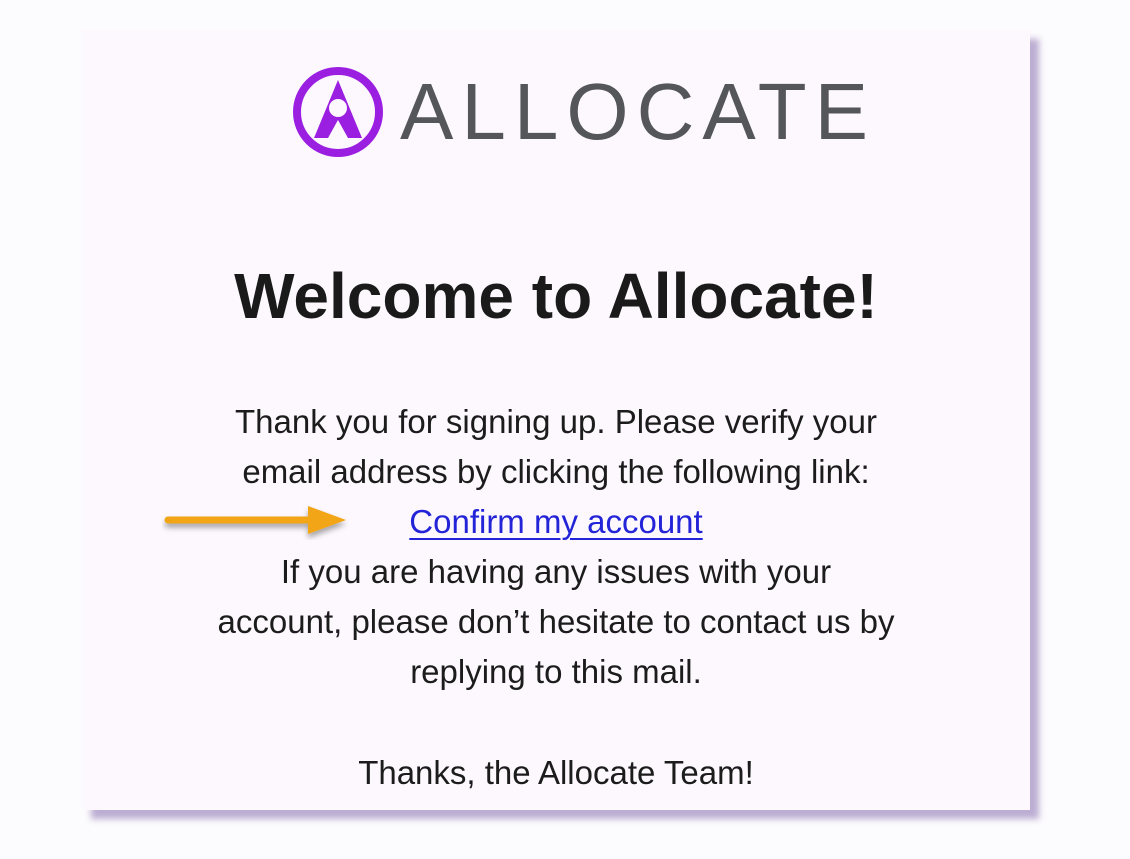 This screenshot has height=859, width=1130. What do you see at coordinates (556, 772) in the screenshot?
I see `signoff-text: Thanks, the Allocate Team!` at bounding box center [556, 772].